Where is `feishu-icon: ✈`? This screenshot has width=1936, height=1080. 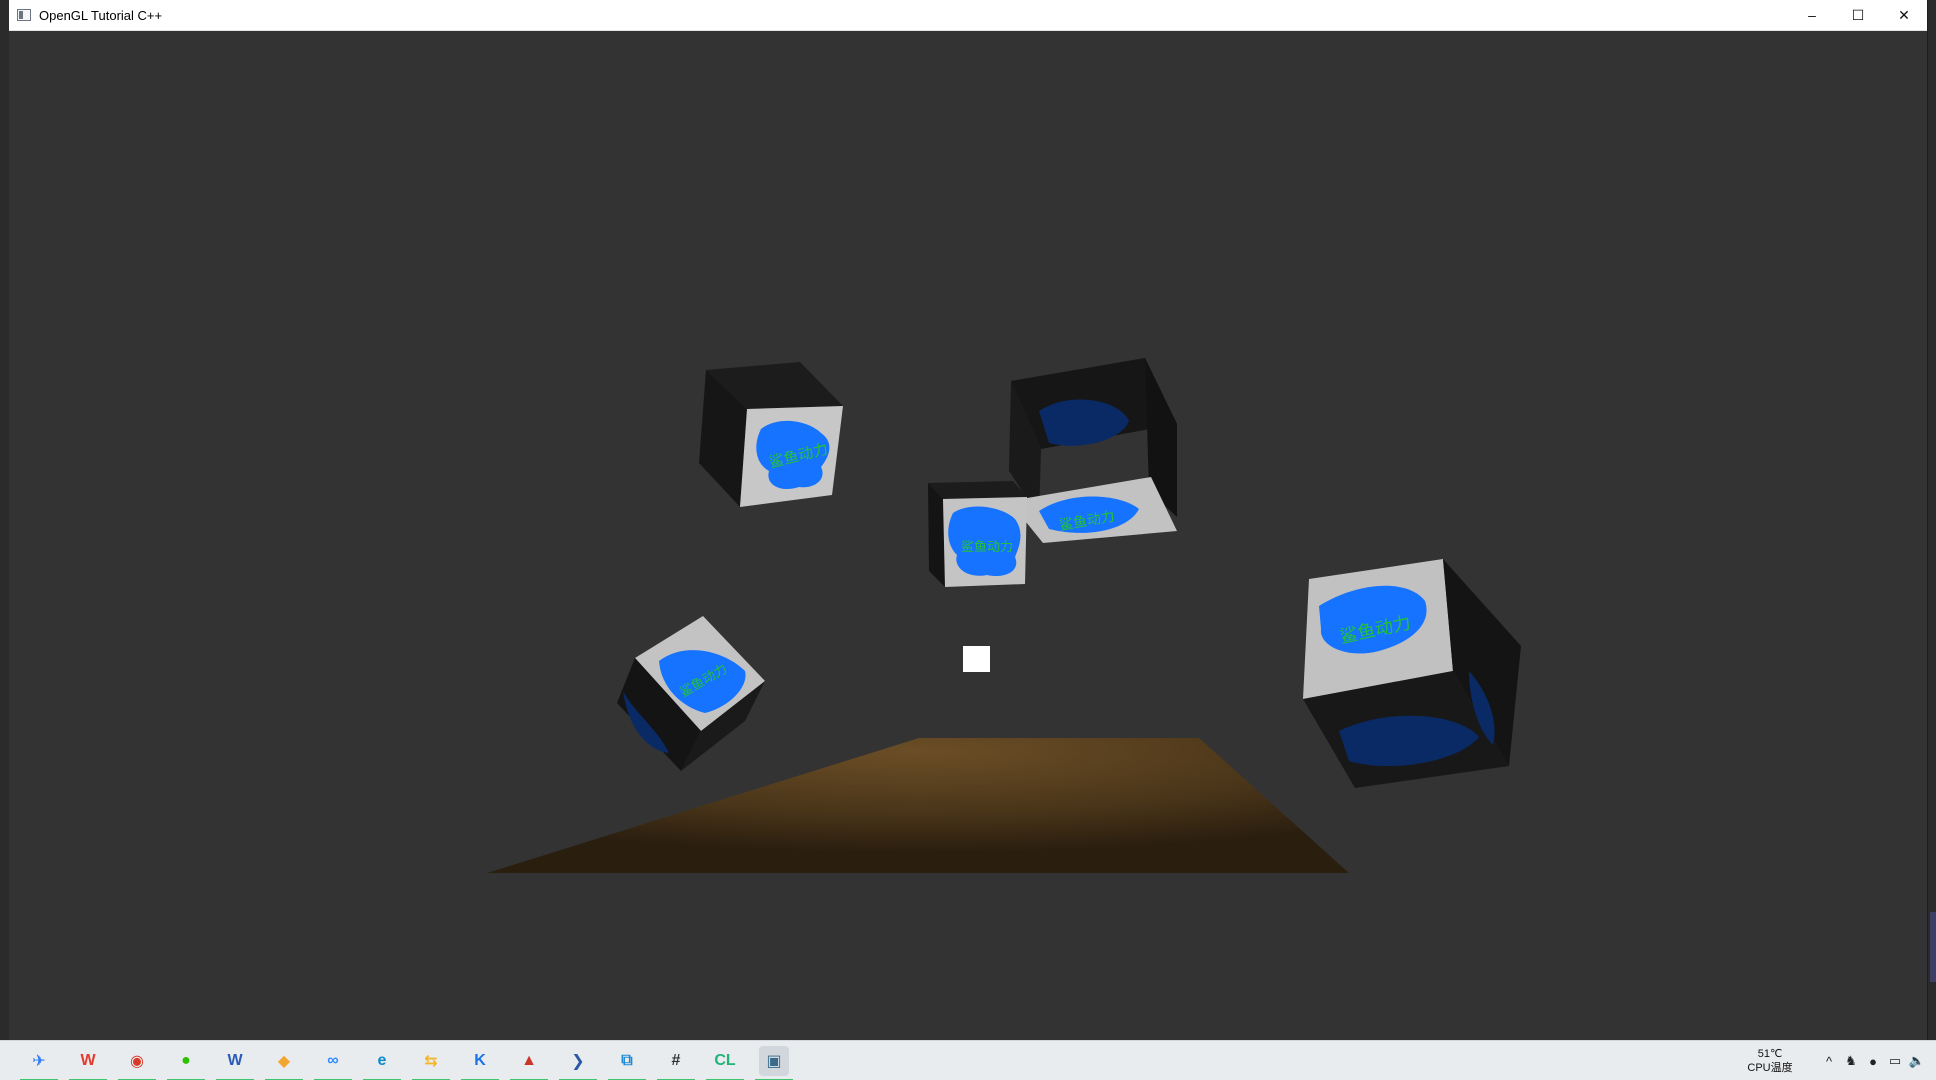 feishu-icon: ✈ is located at coordinates (39, 1063).